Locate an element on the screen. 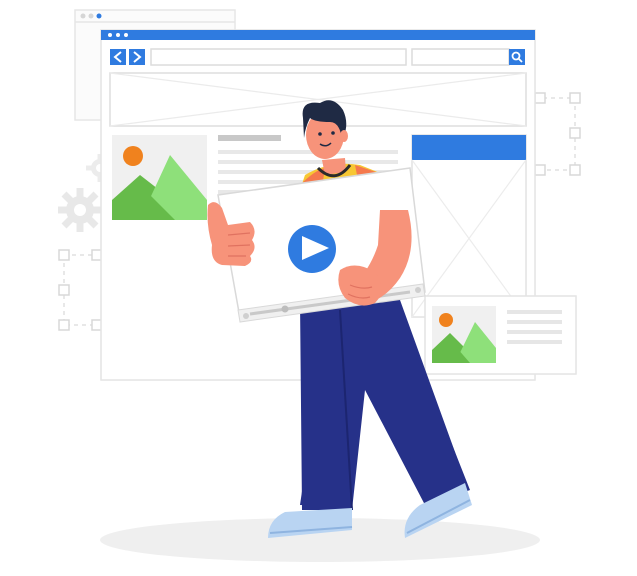 This screenshot has height=576, width=637. play-button is located at coordinates (312, 249).